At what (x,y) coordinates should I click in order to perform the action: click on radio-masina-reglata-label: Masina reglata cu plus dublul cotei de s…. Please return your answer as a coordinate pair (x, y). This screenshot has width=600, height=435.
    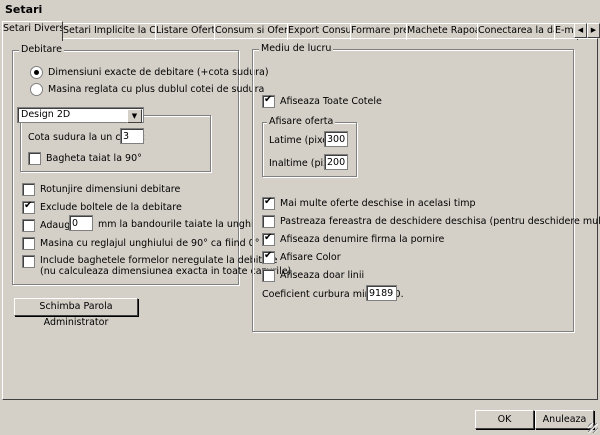
    Looking at the image, I should click on (156, 89).